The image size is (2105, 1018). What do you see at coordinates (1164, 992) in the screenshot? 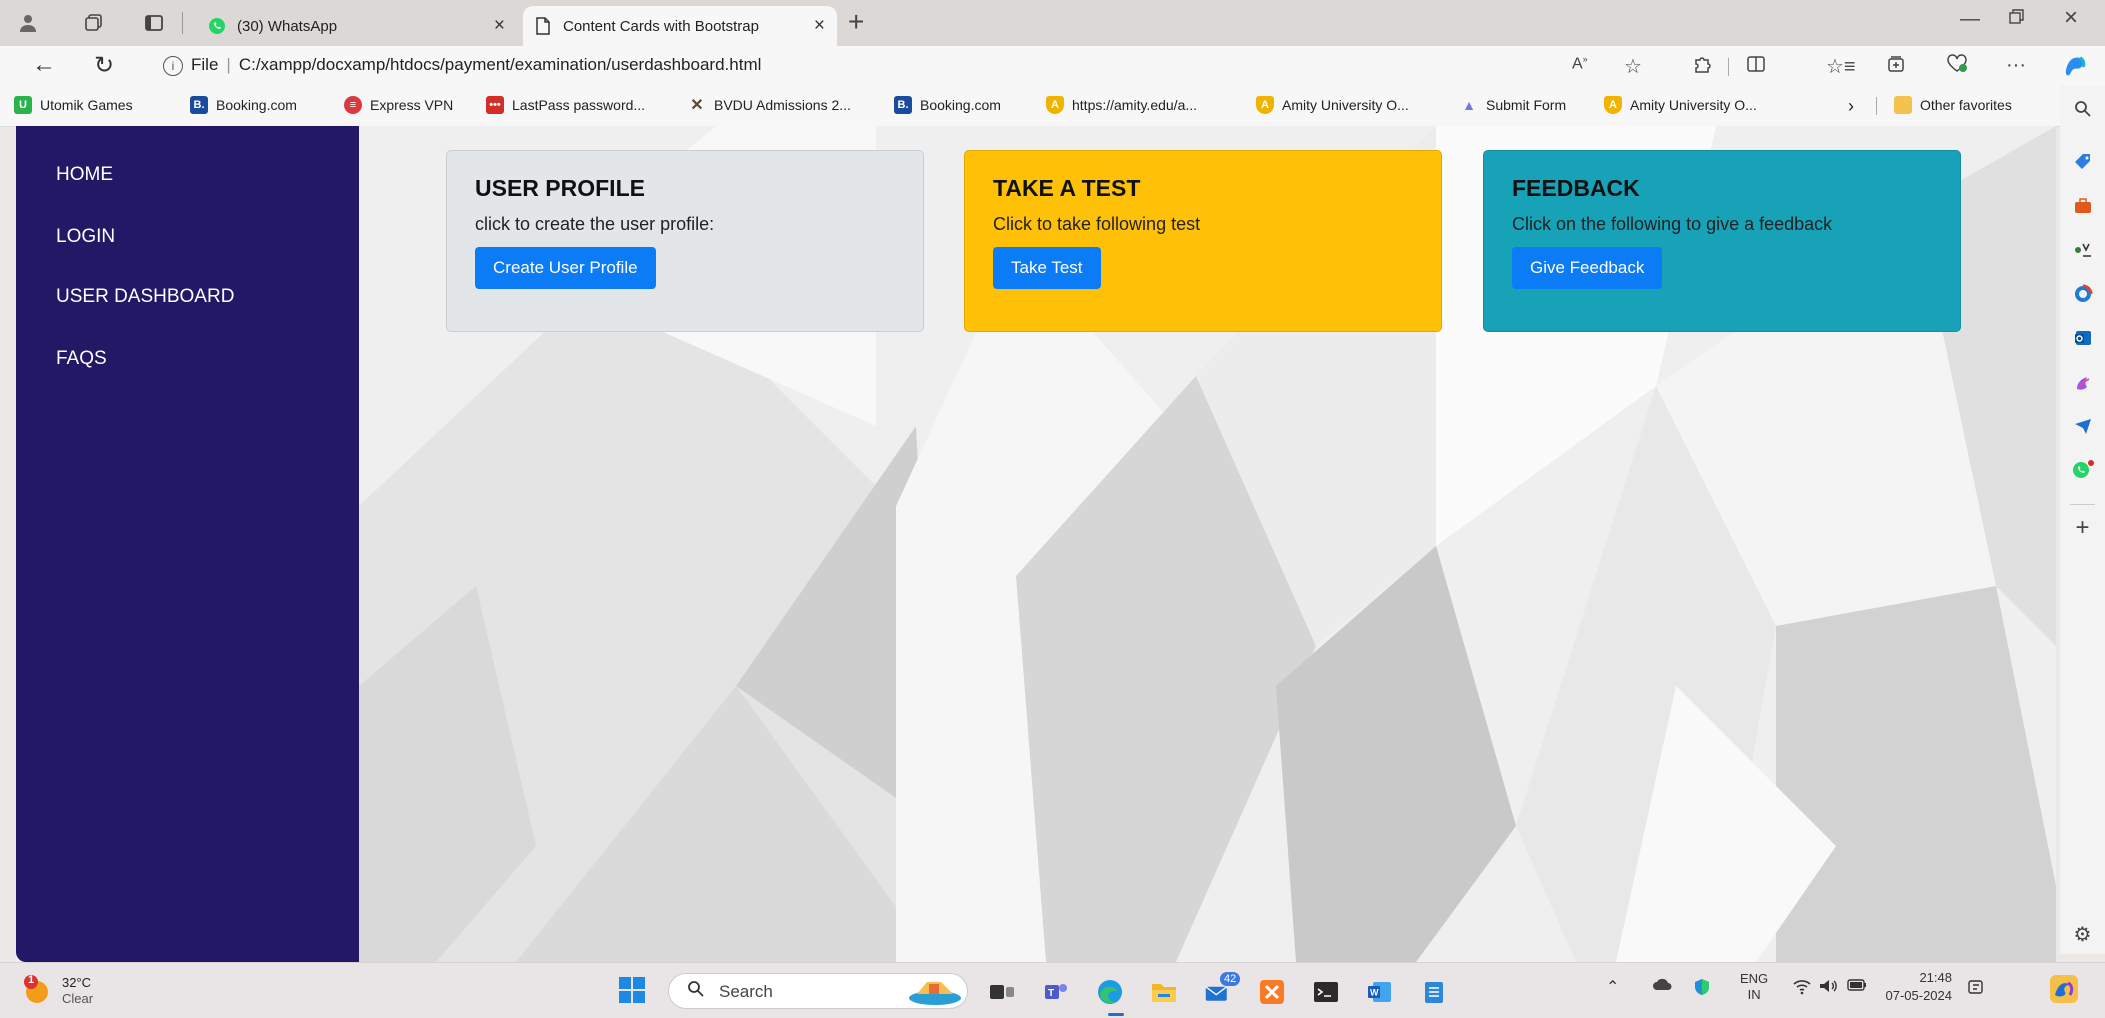
I see `file-explorer-icon` at bounding box center [1164, 992].